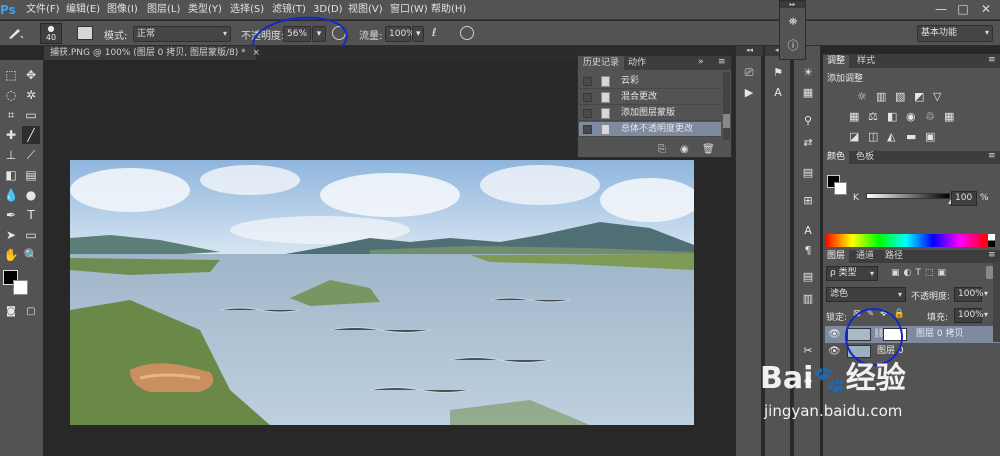 Image resolution: width=1000 pixels, height=456 pixels. Describe the element at coordinates (894, 256) in the screenshot. I see `tab-paths: 路径` at that location.